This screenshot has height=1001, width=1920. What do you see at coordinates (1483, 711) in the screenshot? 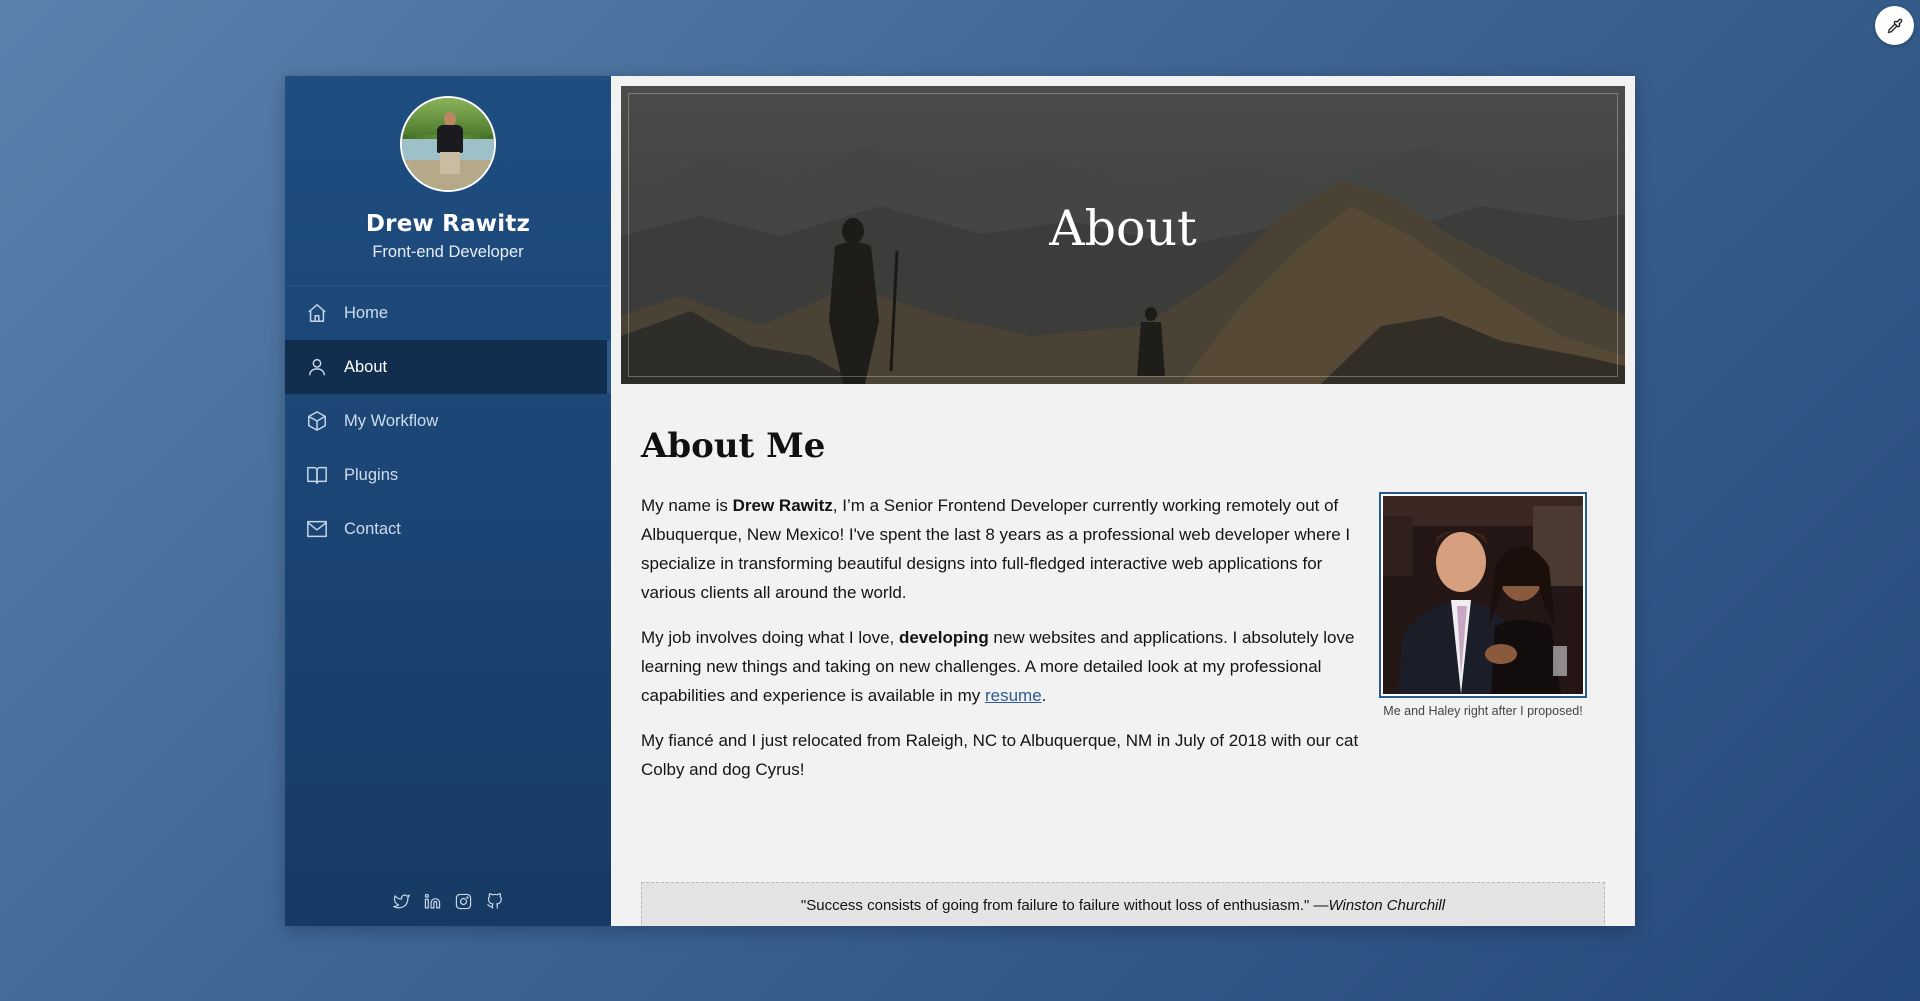
I see `photo-caption: Me and Haley right after I proposed!` at bounding box center [1483, 711].